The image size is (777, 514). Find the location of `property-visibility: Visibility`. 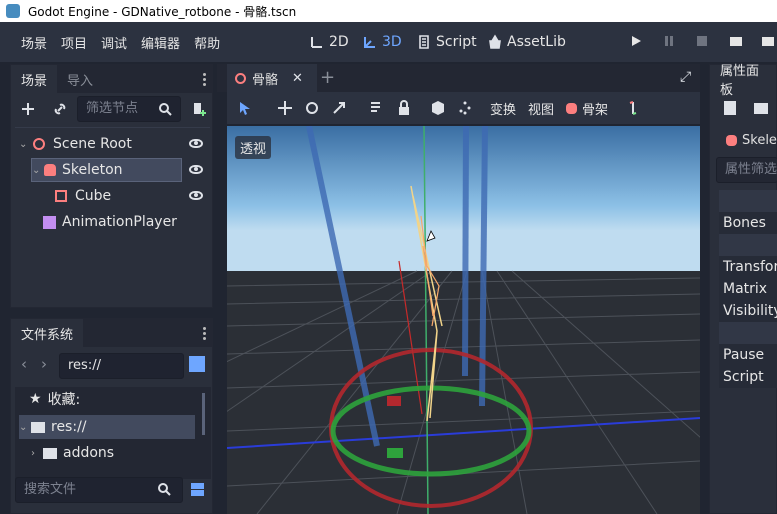

property-visibility: Visibility is located at coordinates (748, 311).